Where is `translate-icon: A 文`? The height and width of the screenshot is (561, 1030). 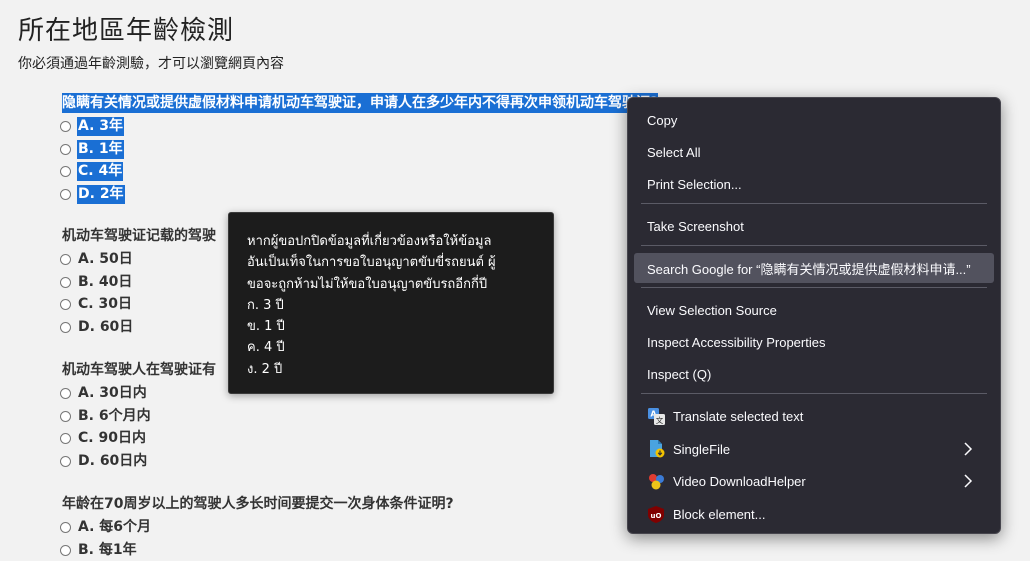
translate-icon: A 文 is located at coordinates (656, 416).